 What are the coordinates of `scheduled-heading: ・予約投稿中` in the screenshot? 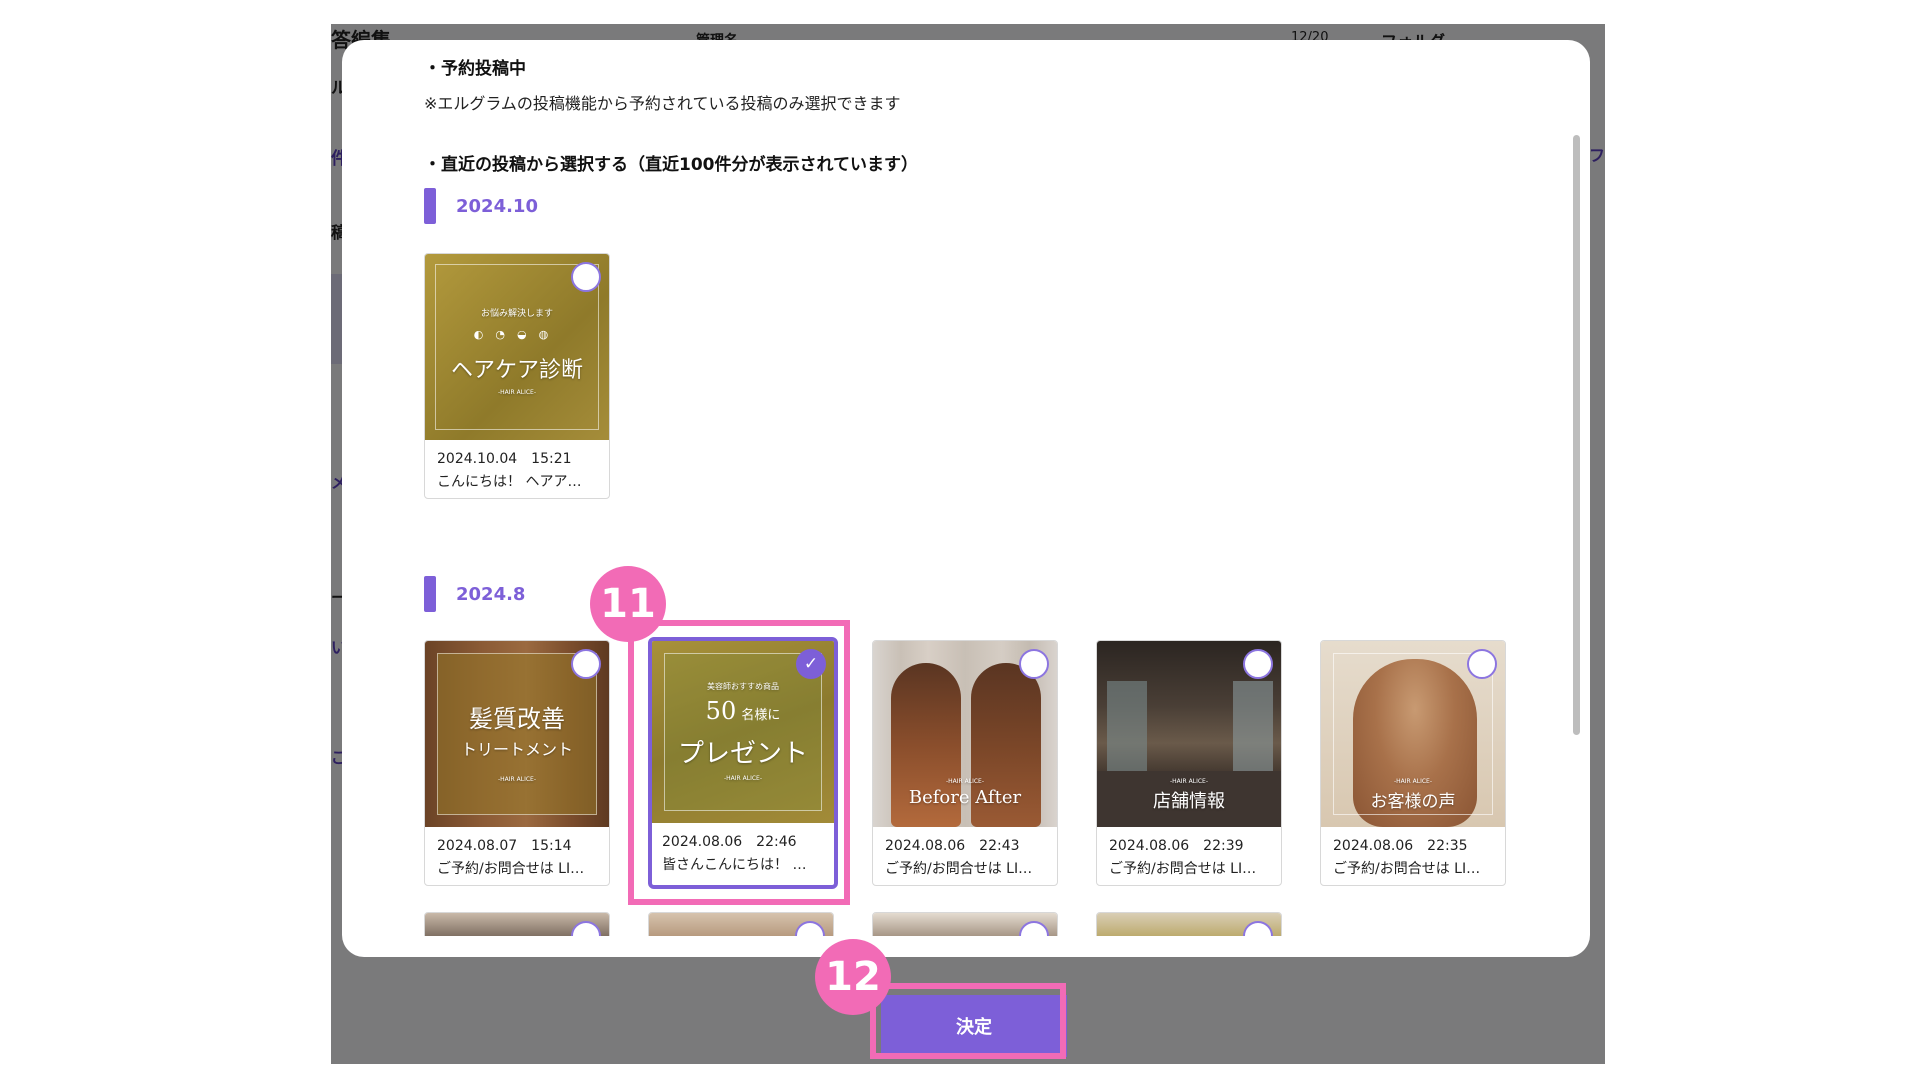 It's located at (475, 69).